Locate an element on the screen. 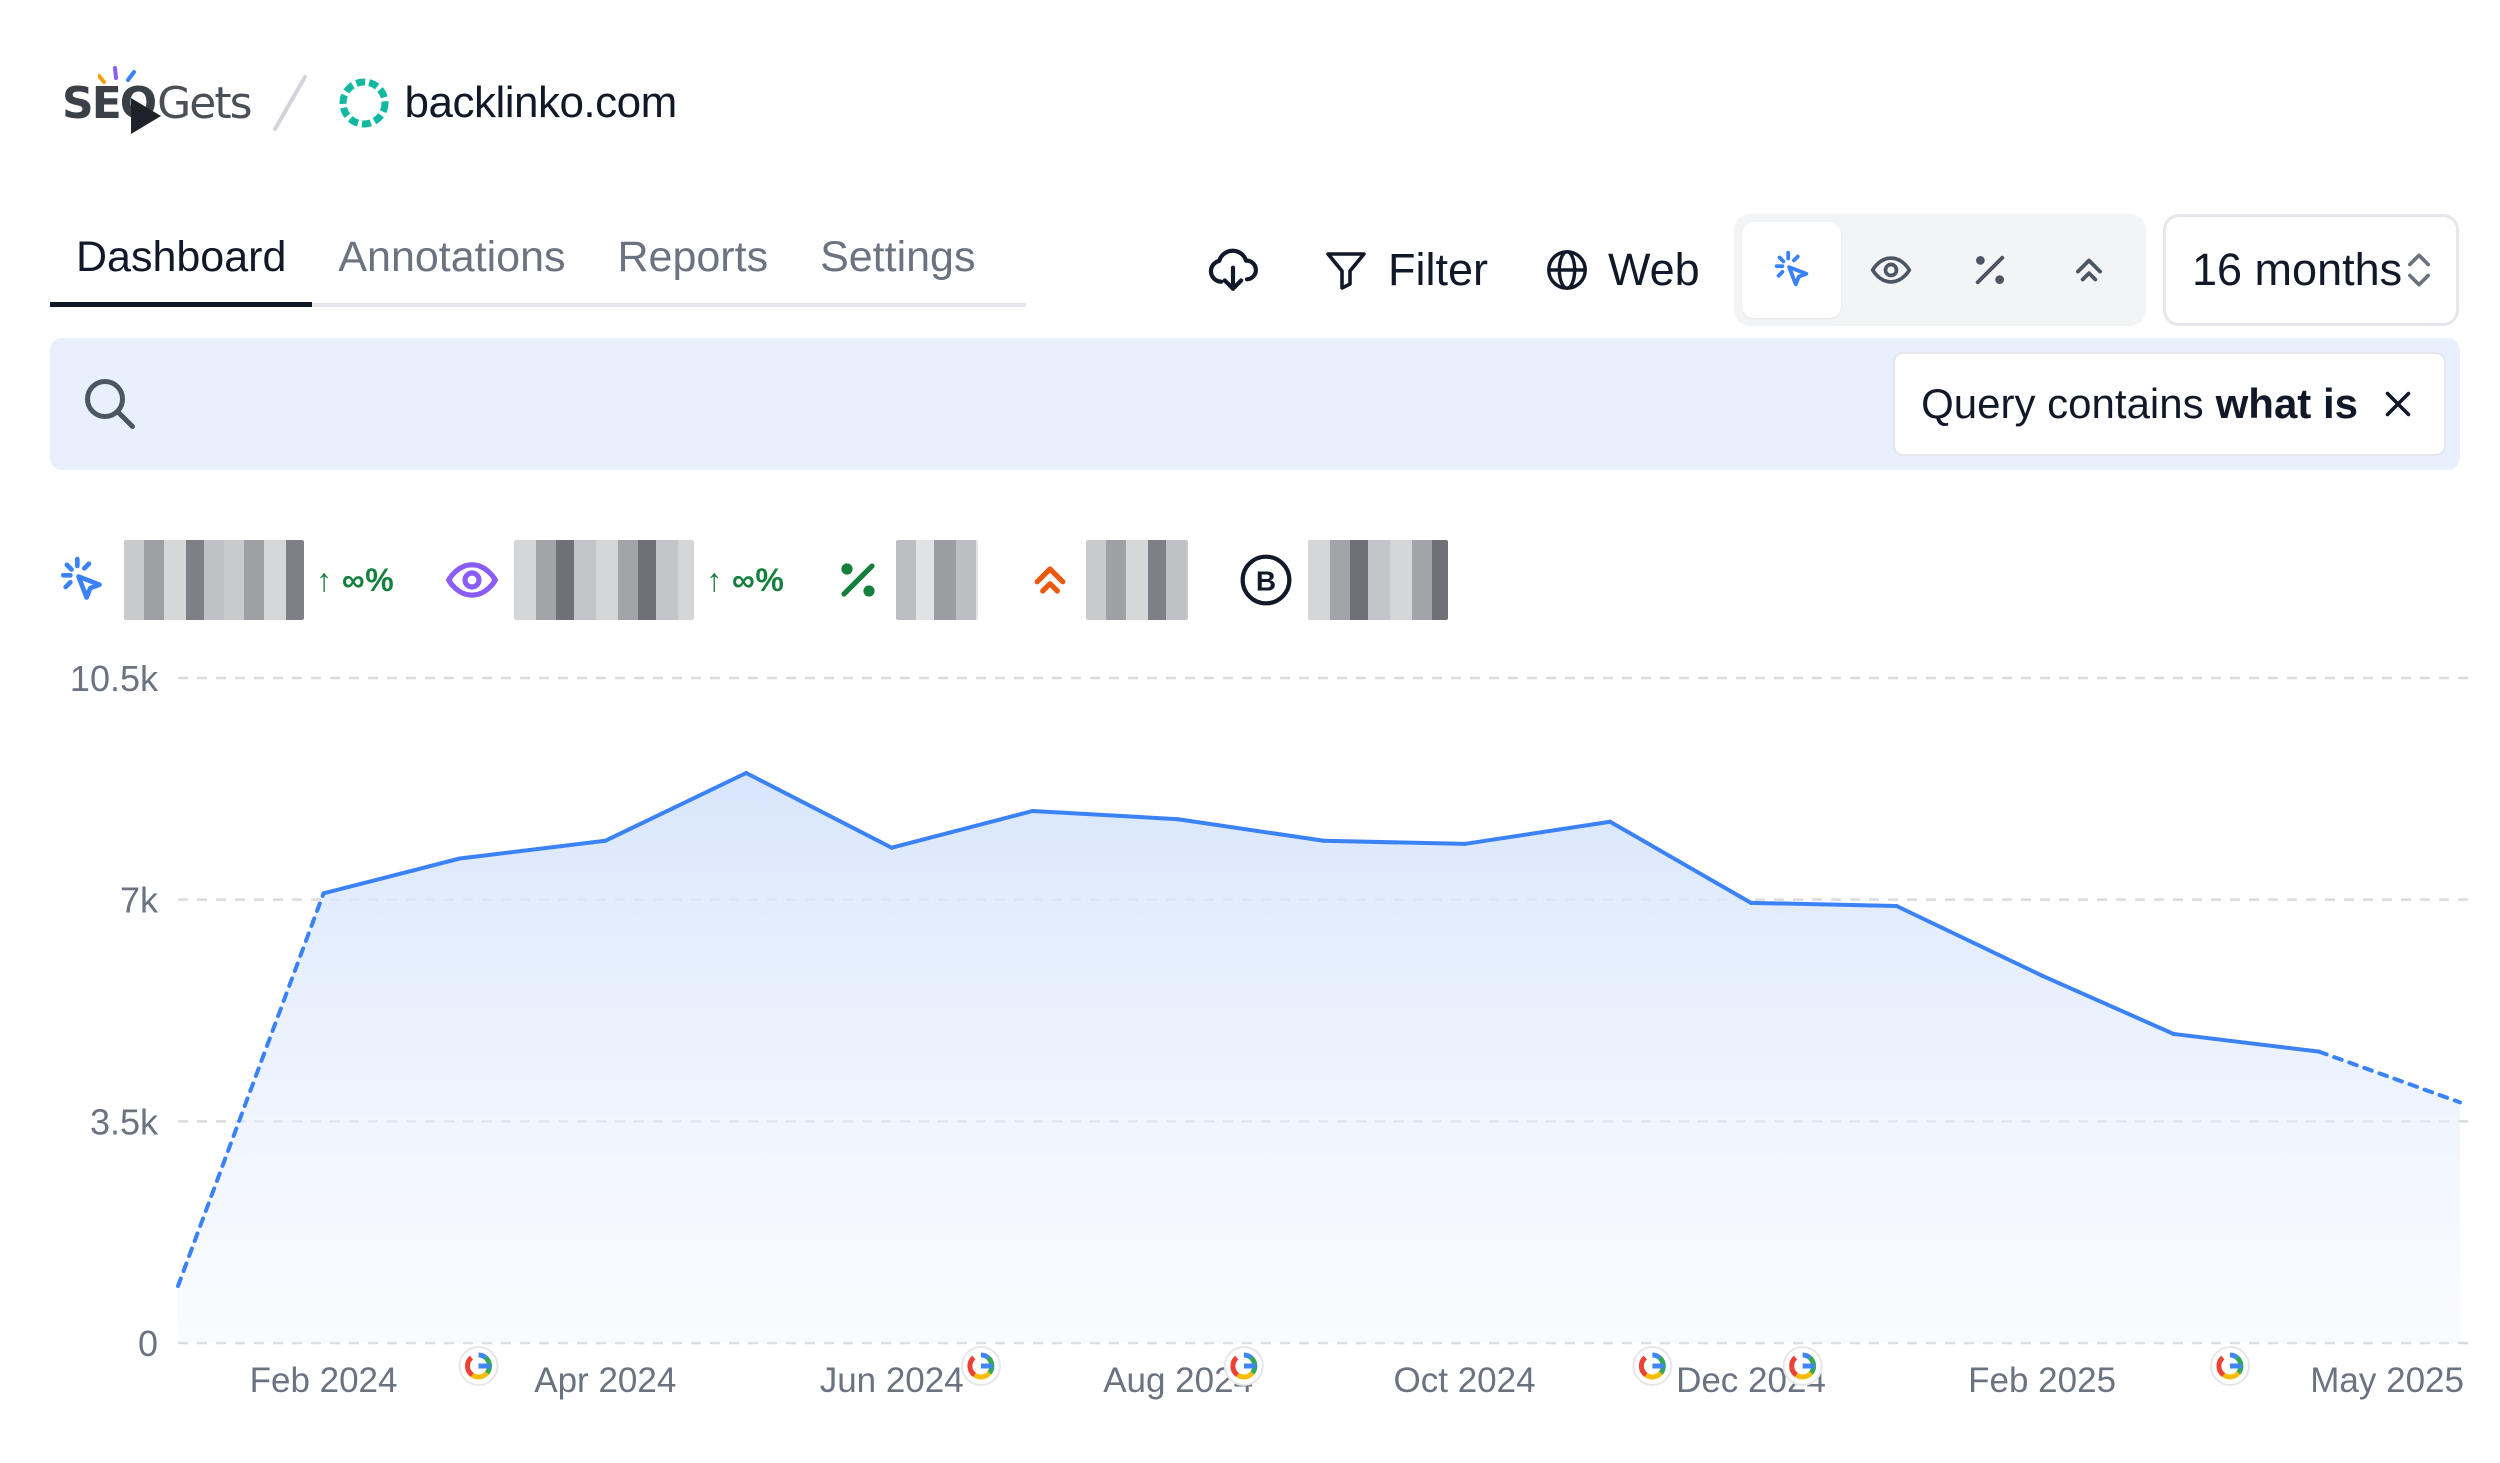  filter-chip-prefix: Query contains is located at coordinates (2062, 403).